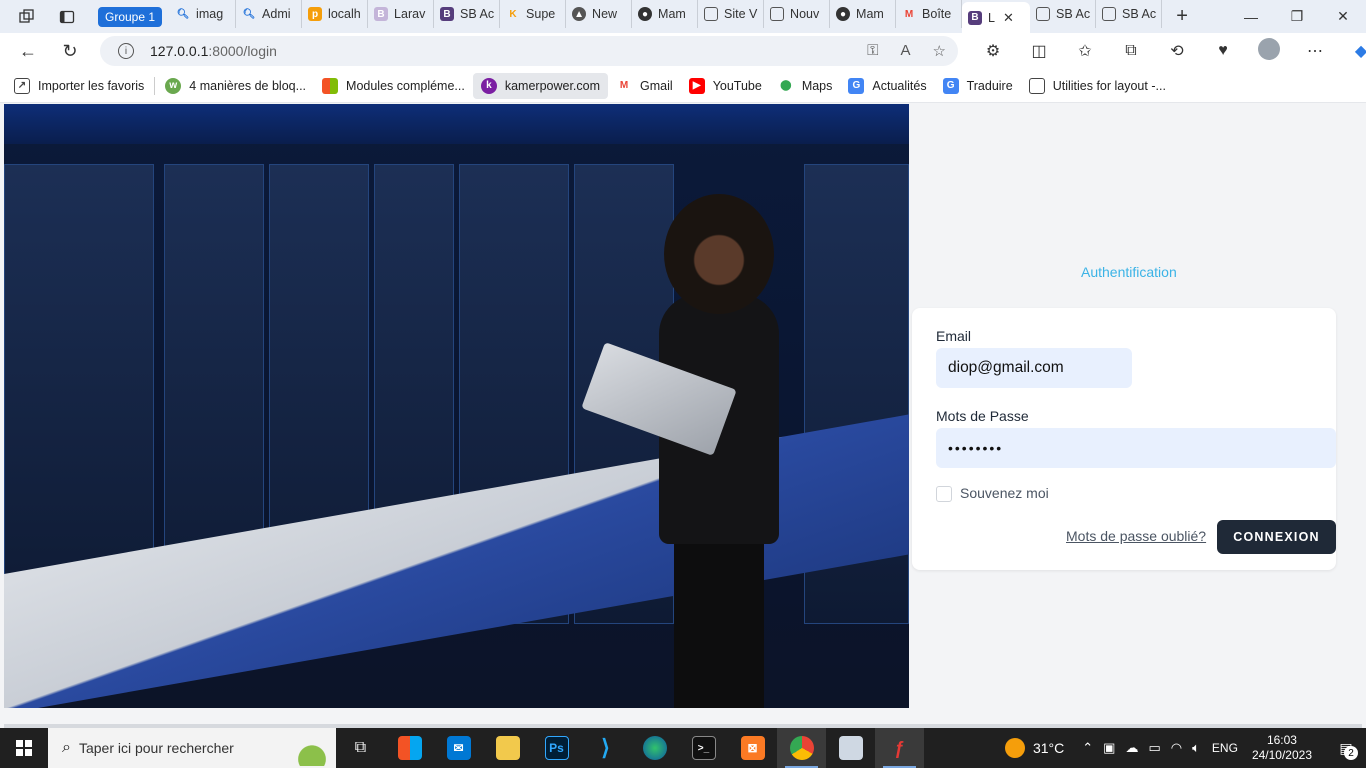 Image resolution: width=1366 pixels, height=768 pixels. I want to click on taskbar-app-flash: ƒ, so click(899, 748).